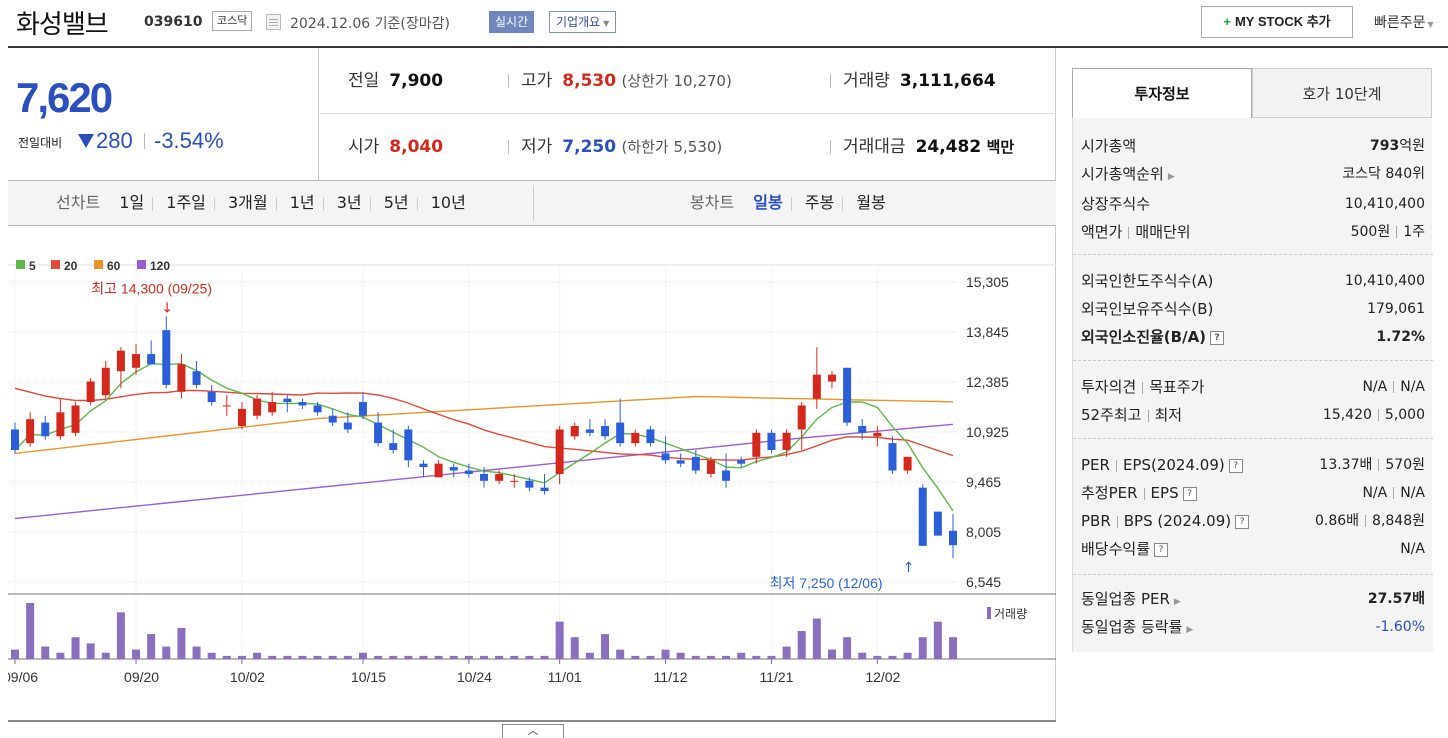 This screenshot has width=1448, height=738. Describe the element at coordinates (1162, 93) in the screenshot. I see `tab-invest-info: 투자정보` at that location.